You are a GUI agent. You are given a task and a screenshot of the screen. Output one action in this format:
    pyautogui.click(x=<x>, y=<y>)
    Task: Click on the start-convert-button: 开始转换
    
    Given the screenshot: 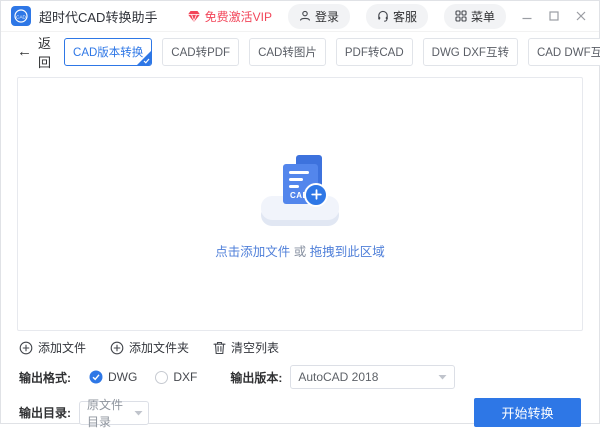 What is the action you would take?
    pyautogui.click(x=527, y=412)
    